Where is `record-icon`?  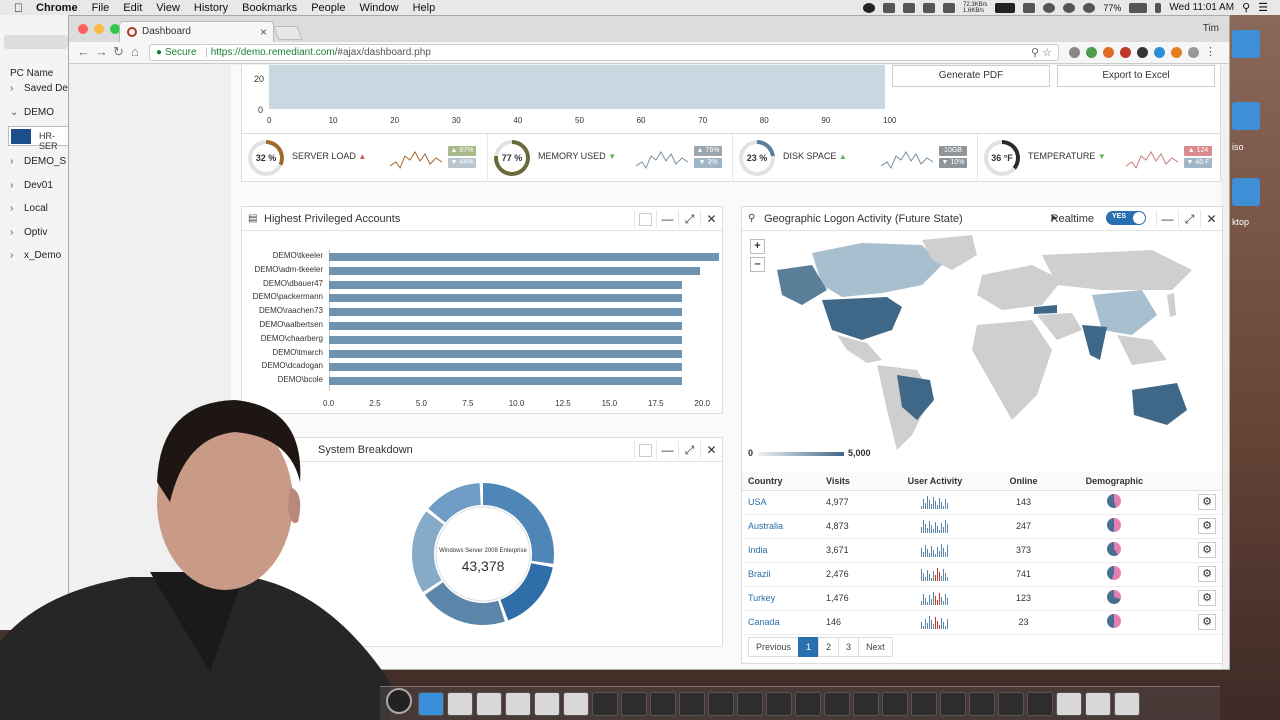
record-icon is located at coordinates (869, 7).